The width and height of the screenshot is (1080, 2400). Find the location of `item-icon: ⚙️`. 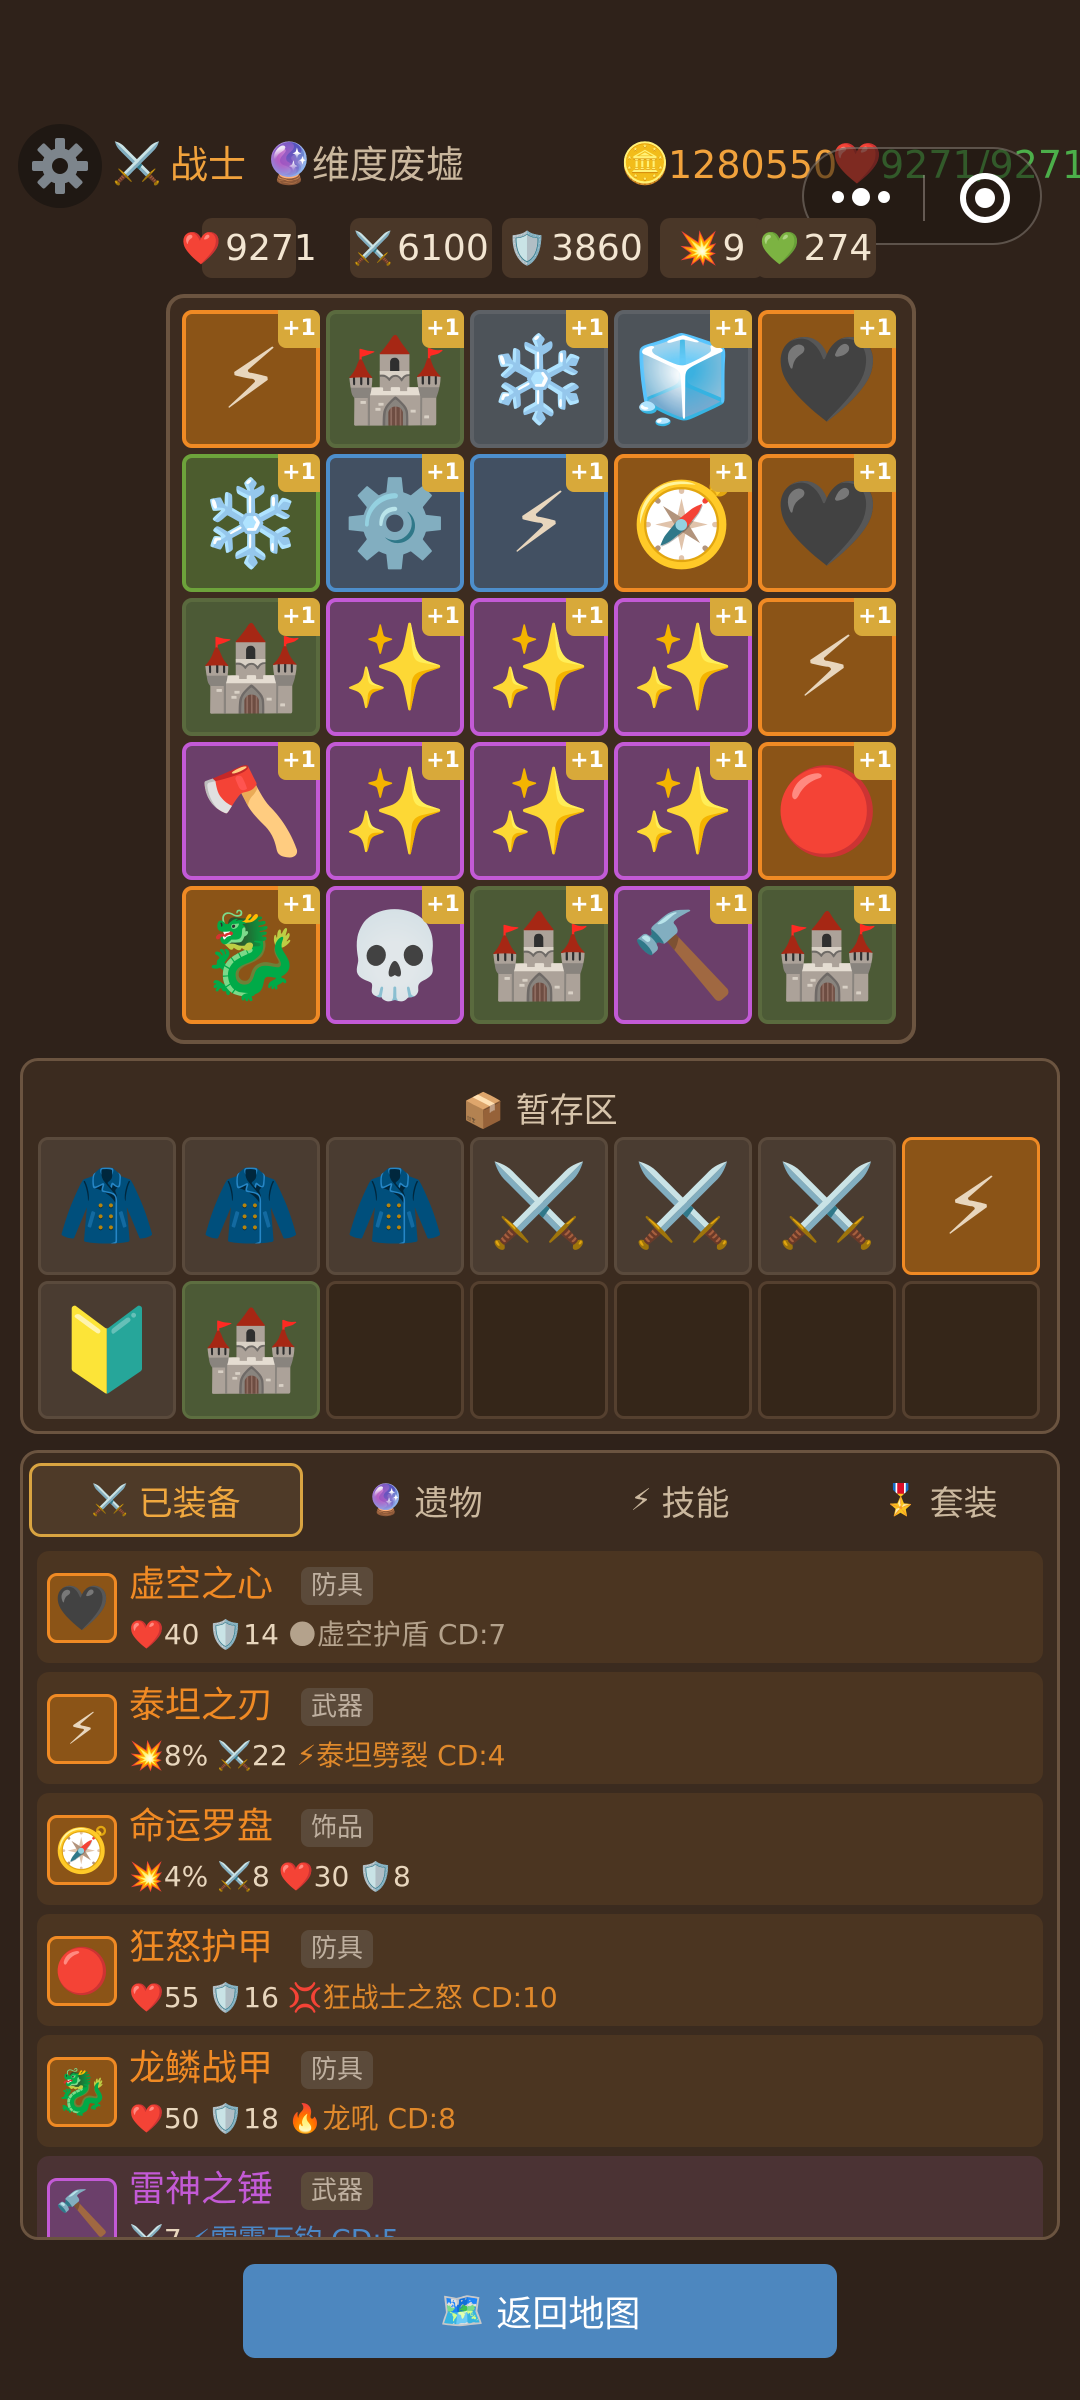

item-icon: ⚙️ is located at coordinates (395, 523).